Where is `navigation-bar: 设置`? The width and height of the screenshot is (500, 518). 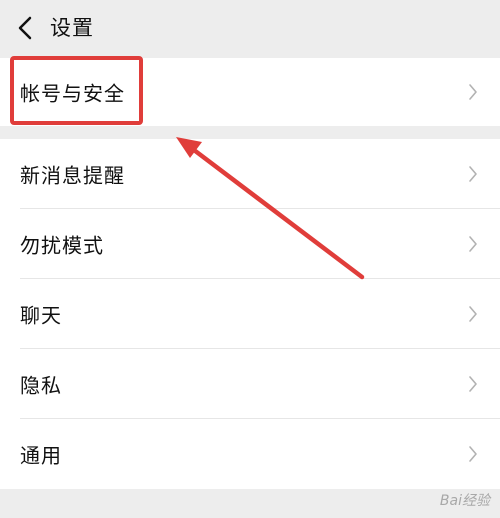
navigation-bar: 设置 is located at coordinates (250, 28).